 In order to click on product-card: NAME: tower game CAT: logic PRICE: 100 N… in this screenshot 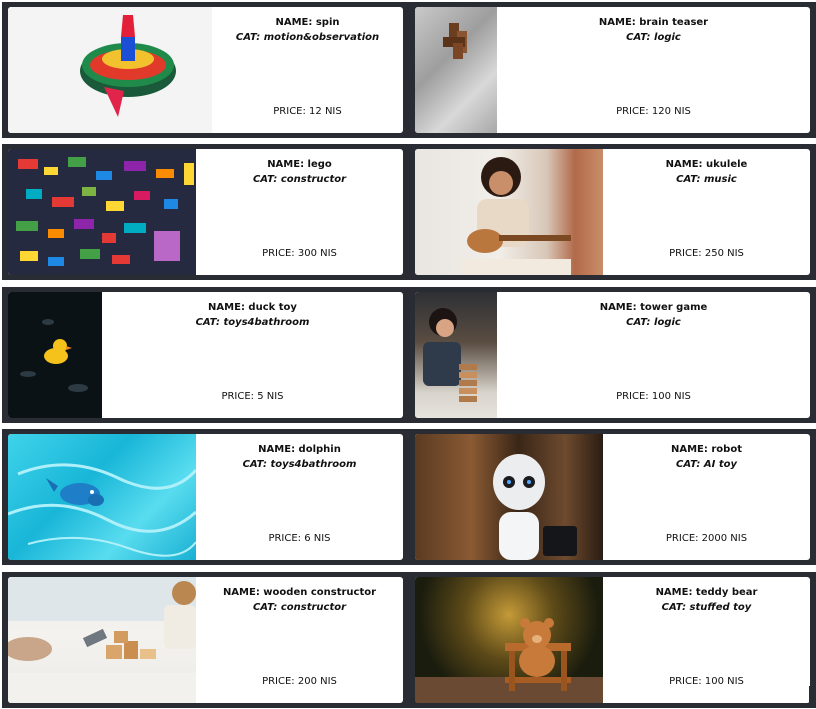, I will do `click(612, 355)`.